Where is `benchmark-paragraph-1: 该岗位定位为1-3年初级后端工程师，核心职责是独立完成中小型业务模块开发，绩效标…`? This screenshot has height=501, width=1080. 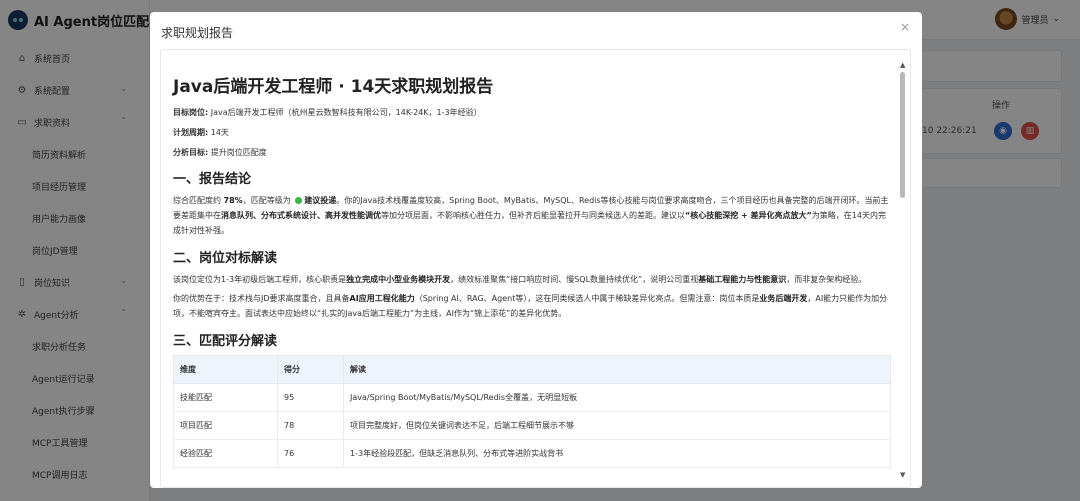 benchmark-paragraph-1: 该岗位定位为1-3年初级后端工程师，核心职责是独立完成中小型业务模块开发，绩效标… is located at coordinates (520, 279).